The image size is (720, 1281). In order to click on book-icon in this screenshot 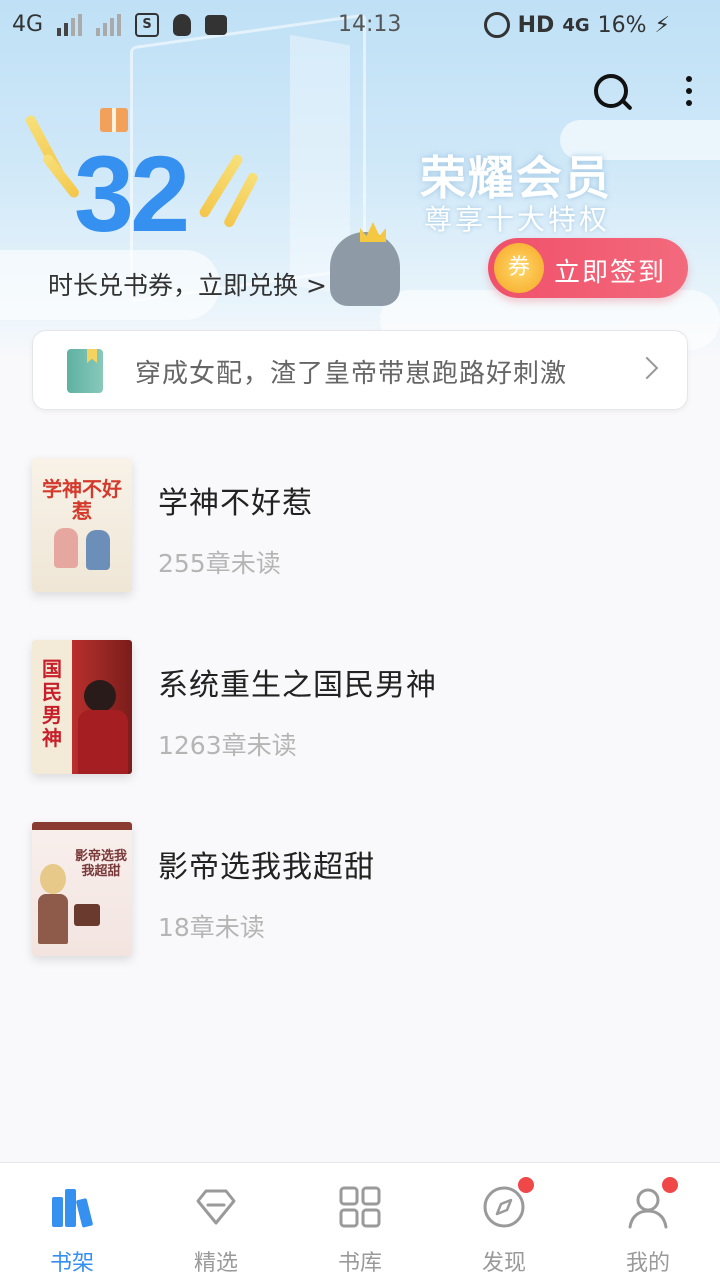, I will do `click(85, 371)`.